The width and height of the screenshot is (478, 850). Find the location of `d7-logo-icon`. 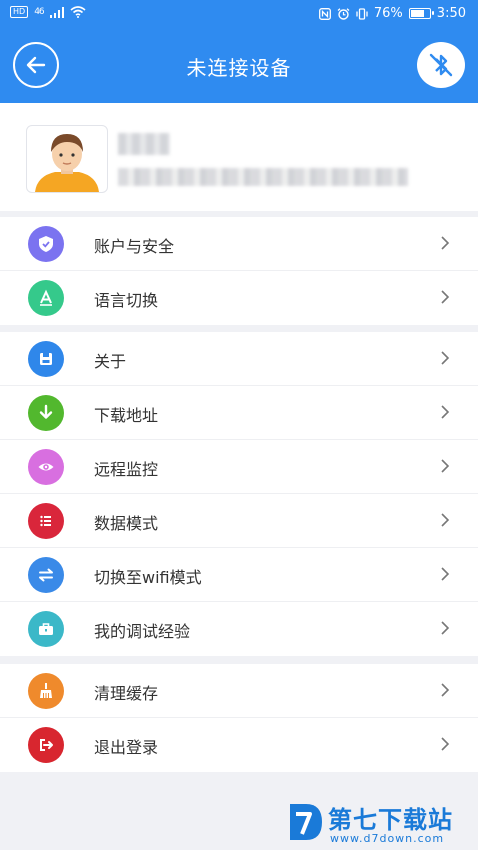

d7-logo-icon is located at coordinates (306, 822).